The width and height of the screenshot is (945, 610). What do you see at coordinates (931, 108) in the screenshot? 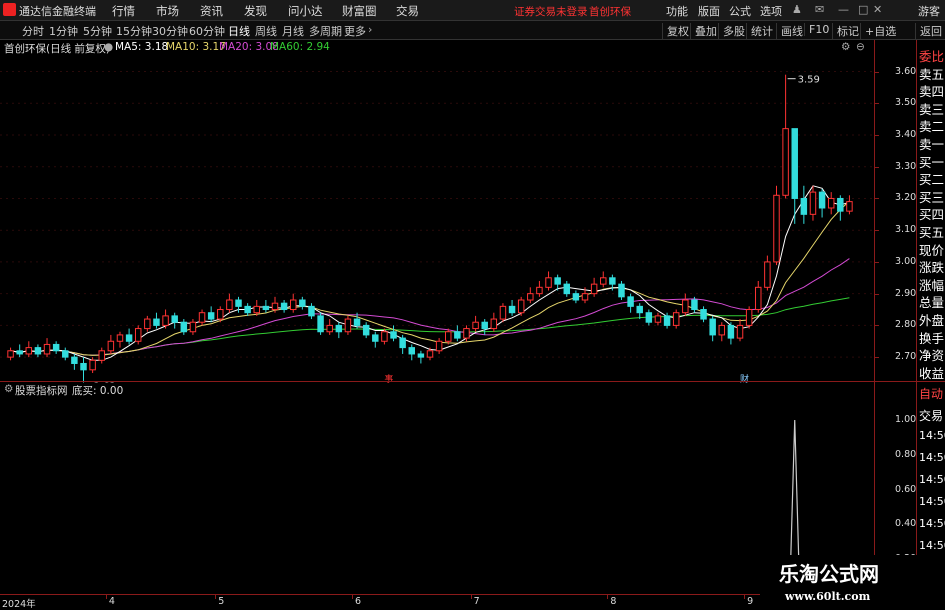
I see `side-item: 卖三` at bounding box center [931, 108].